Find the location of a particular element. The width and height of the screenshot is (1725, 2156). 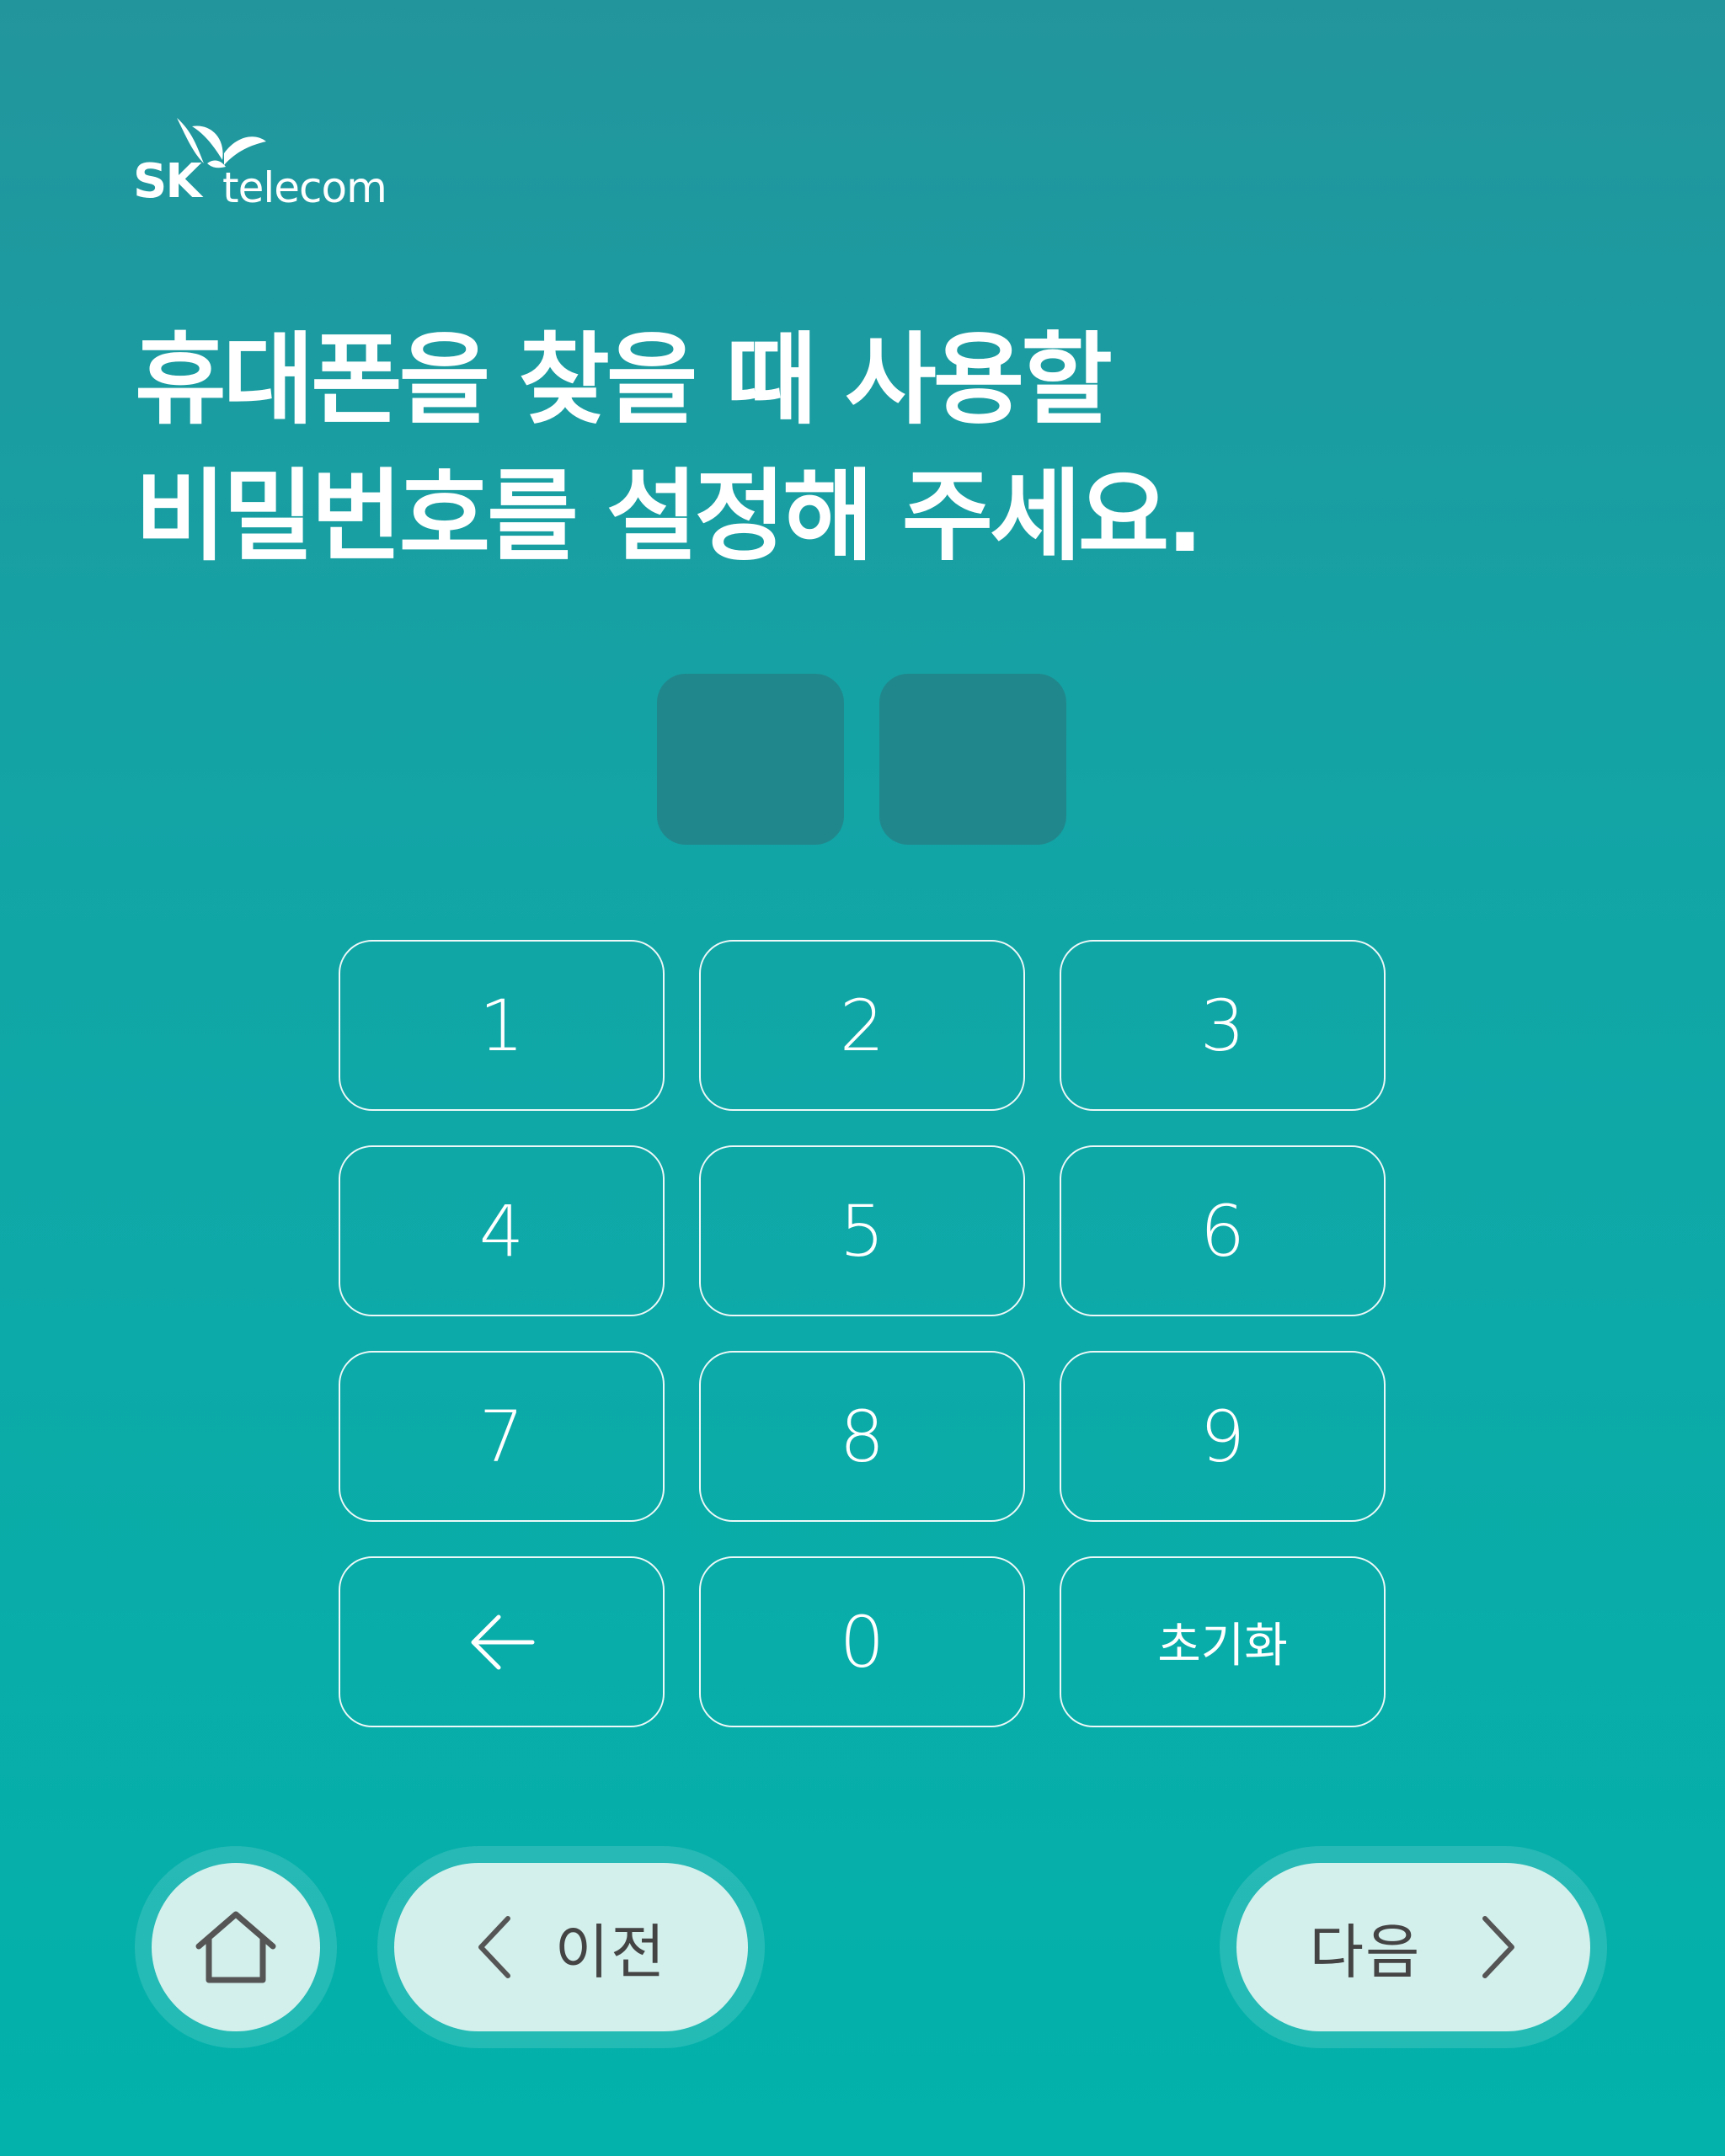

home-icon is located at coordinates (235, 1947).